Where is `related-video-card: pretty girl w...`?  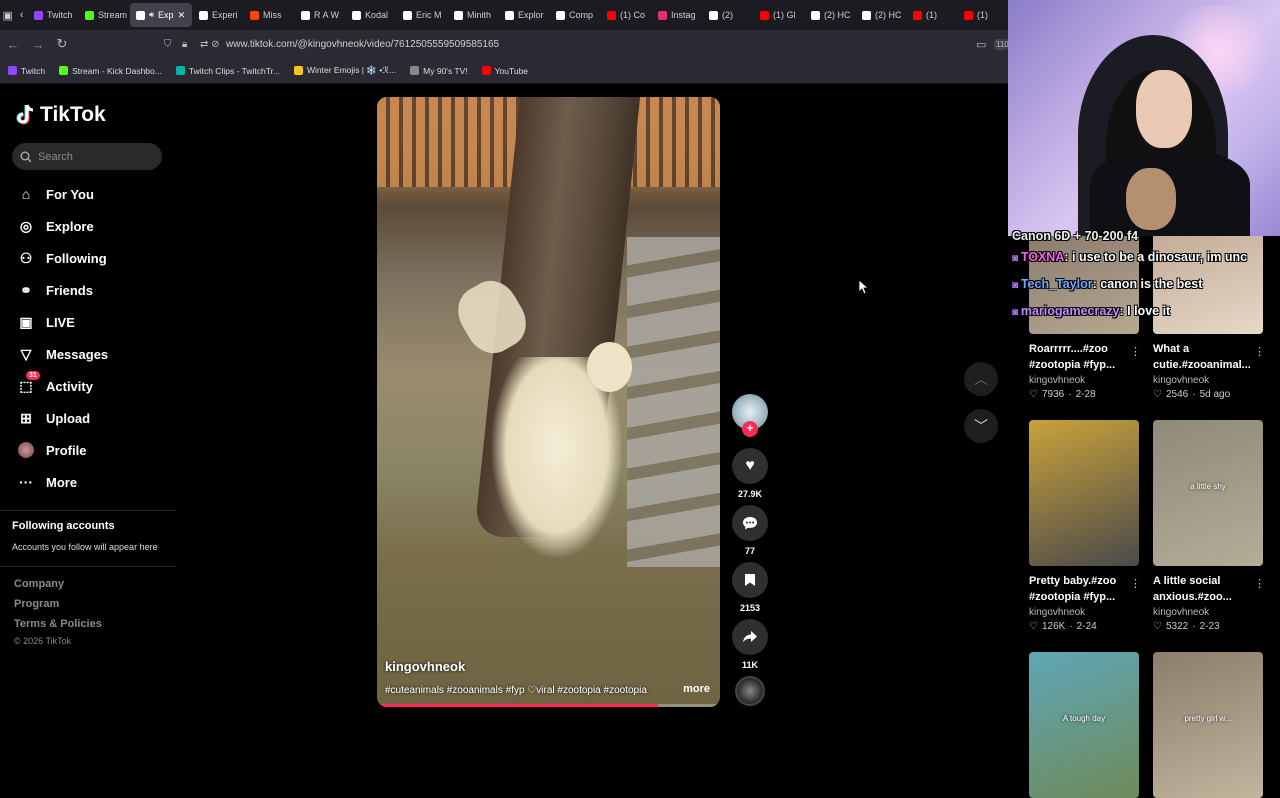
related-video-card: pretty girl w... is located at coordinates (1208, 725).